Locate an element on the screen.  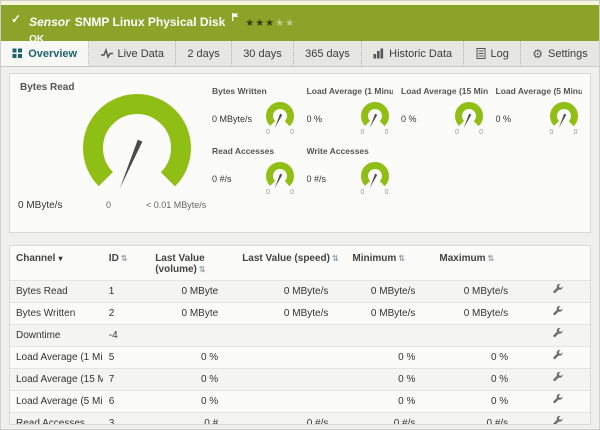
channel-id: 3 is located at coordinates (126, 418).